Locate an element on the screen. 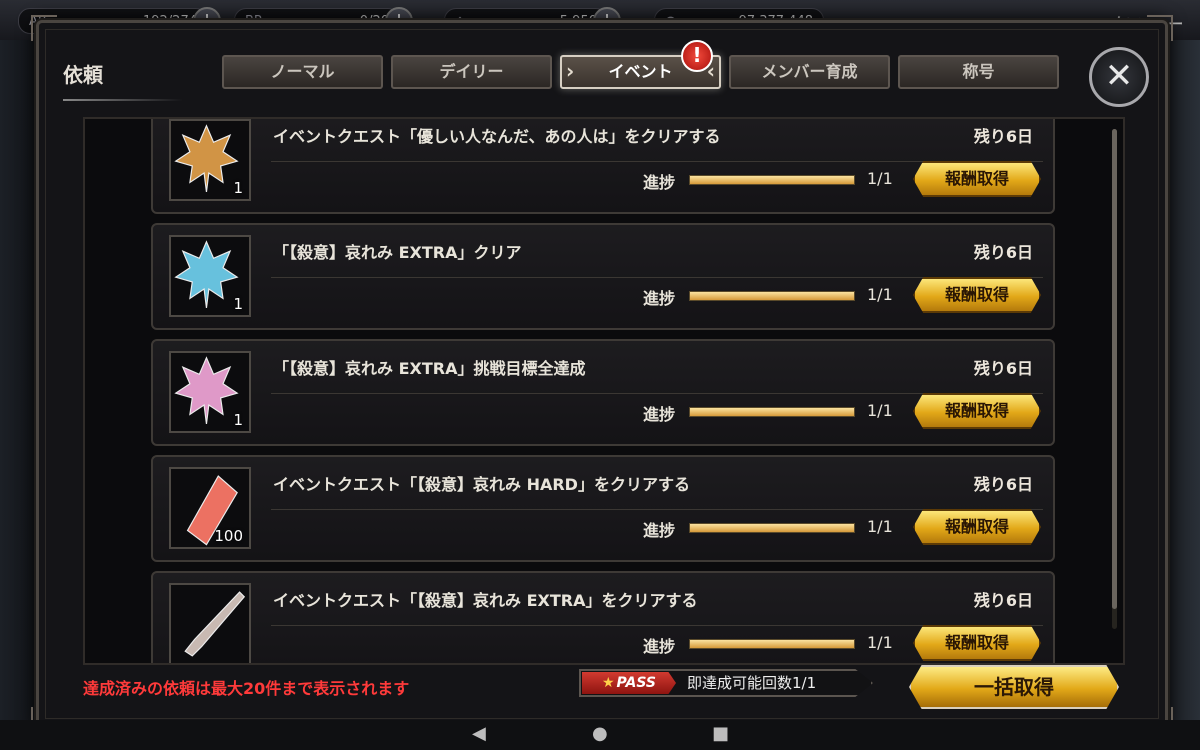  quest-title: 「【殺意】哀れみ EXTRA」挑戦目標全達成 is located at coordinates (429, 368).